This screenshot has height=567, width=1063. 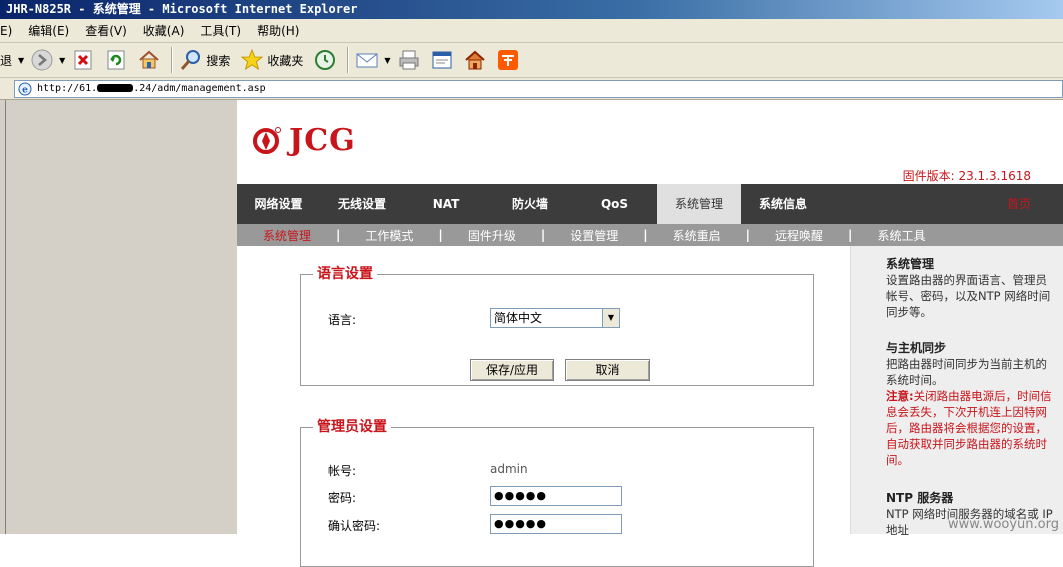 I want to click on address-bar: e http://61. .24/adm/management.asp, so click(x=531, y=89).